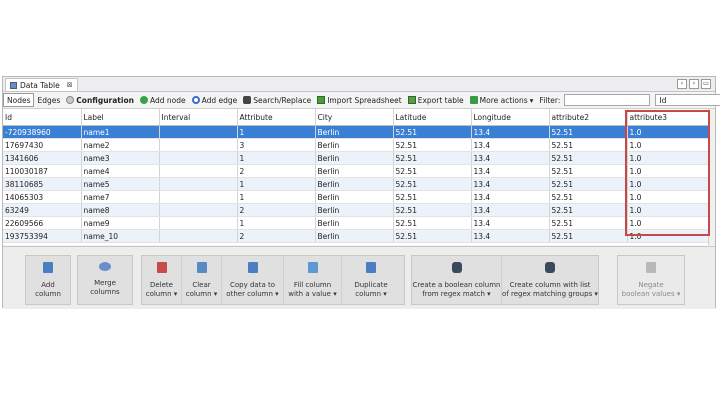  I want to click on column-header: attribute3, so click(668, 117).